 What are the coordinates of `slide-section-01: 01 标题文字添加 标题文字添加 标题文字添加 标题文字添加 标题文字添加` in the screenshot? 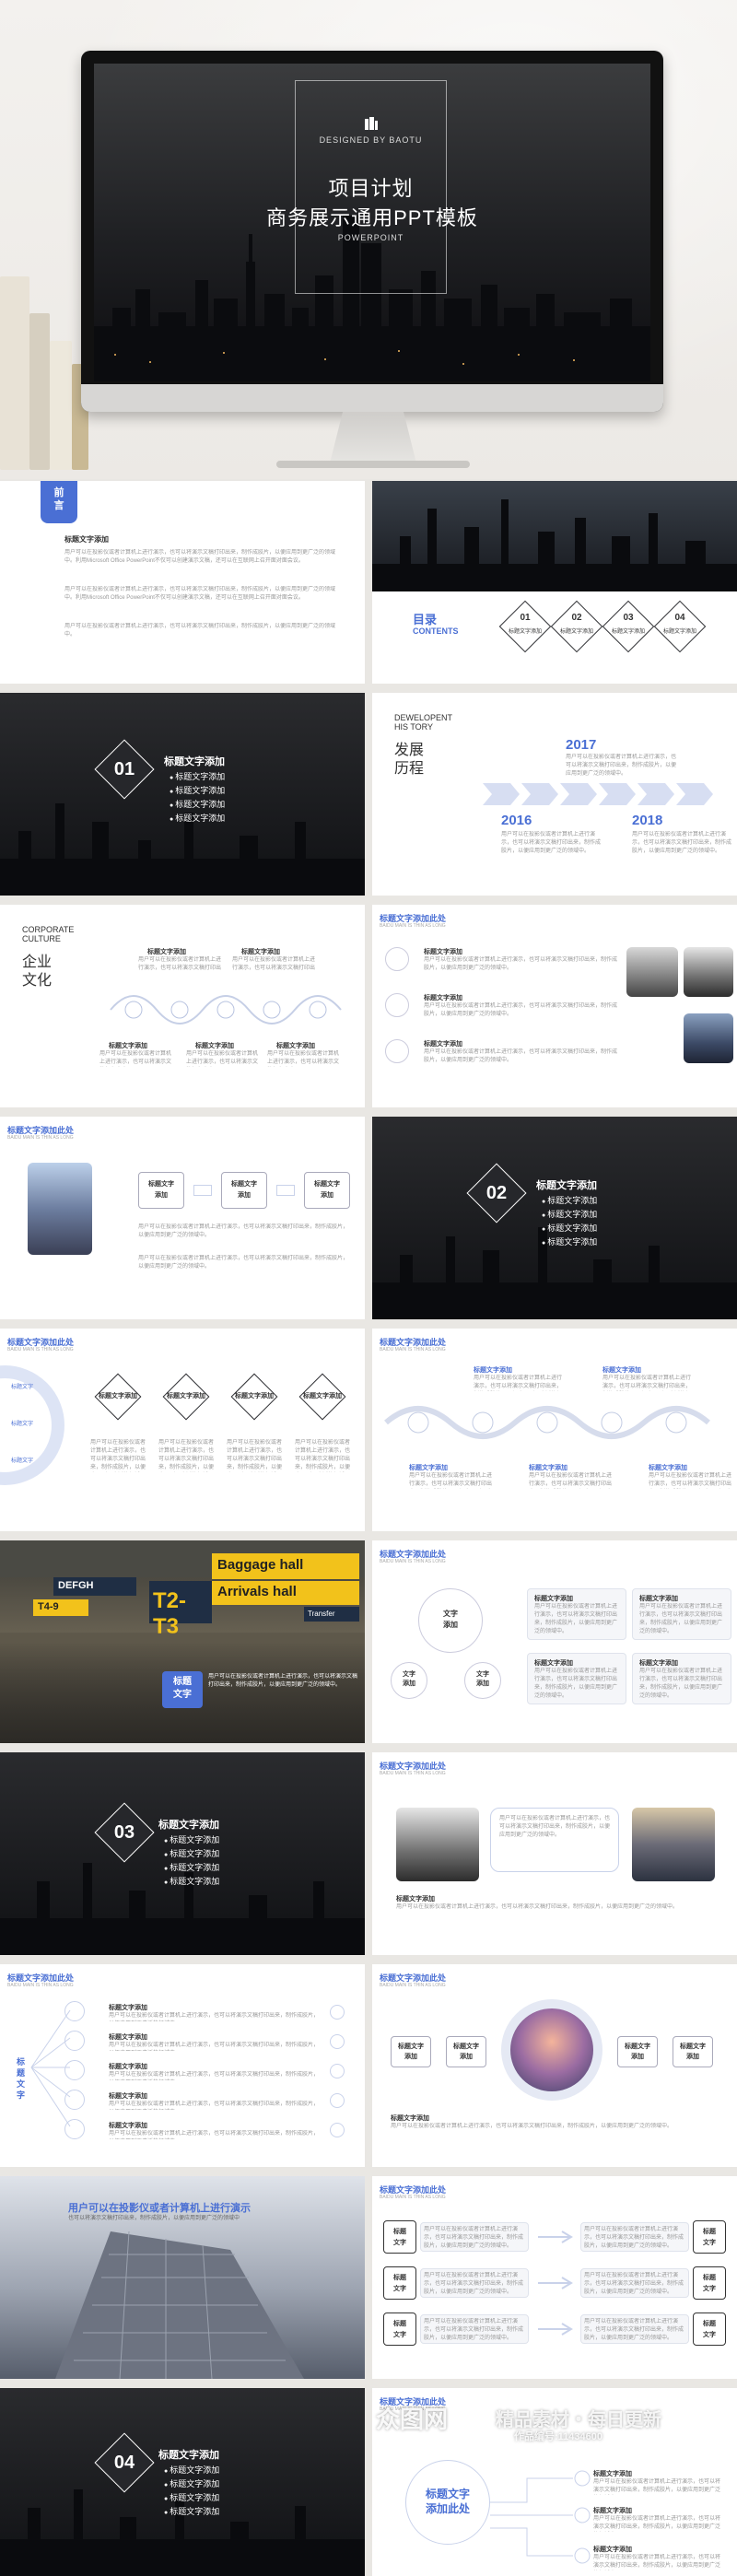 It's located at (182, 795).